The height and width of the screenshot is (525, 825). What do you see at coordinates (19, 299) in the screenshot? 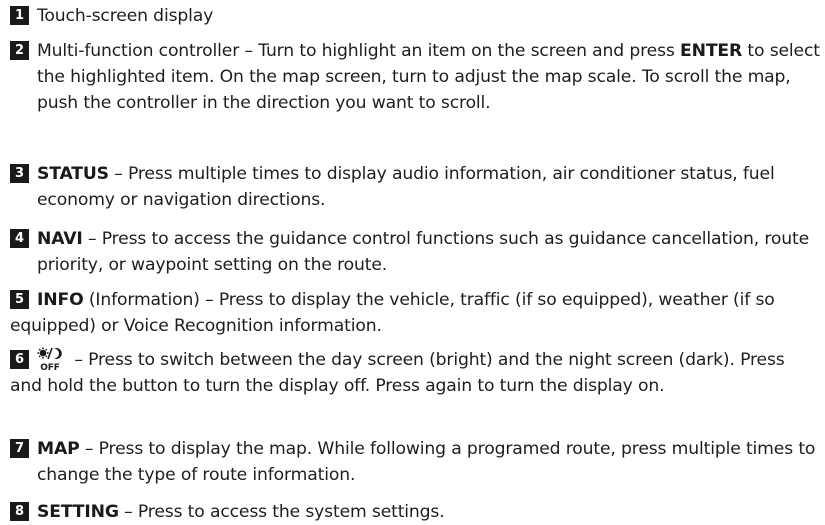
I see `item-number-badge: 5` at bounding box center [19, 299].